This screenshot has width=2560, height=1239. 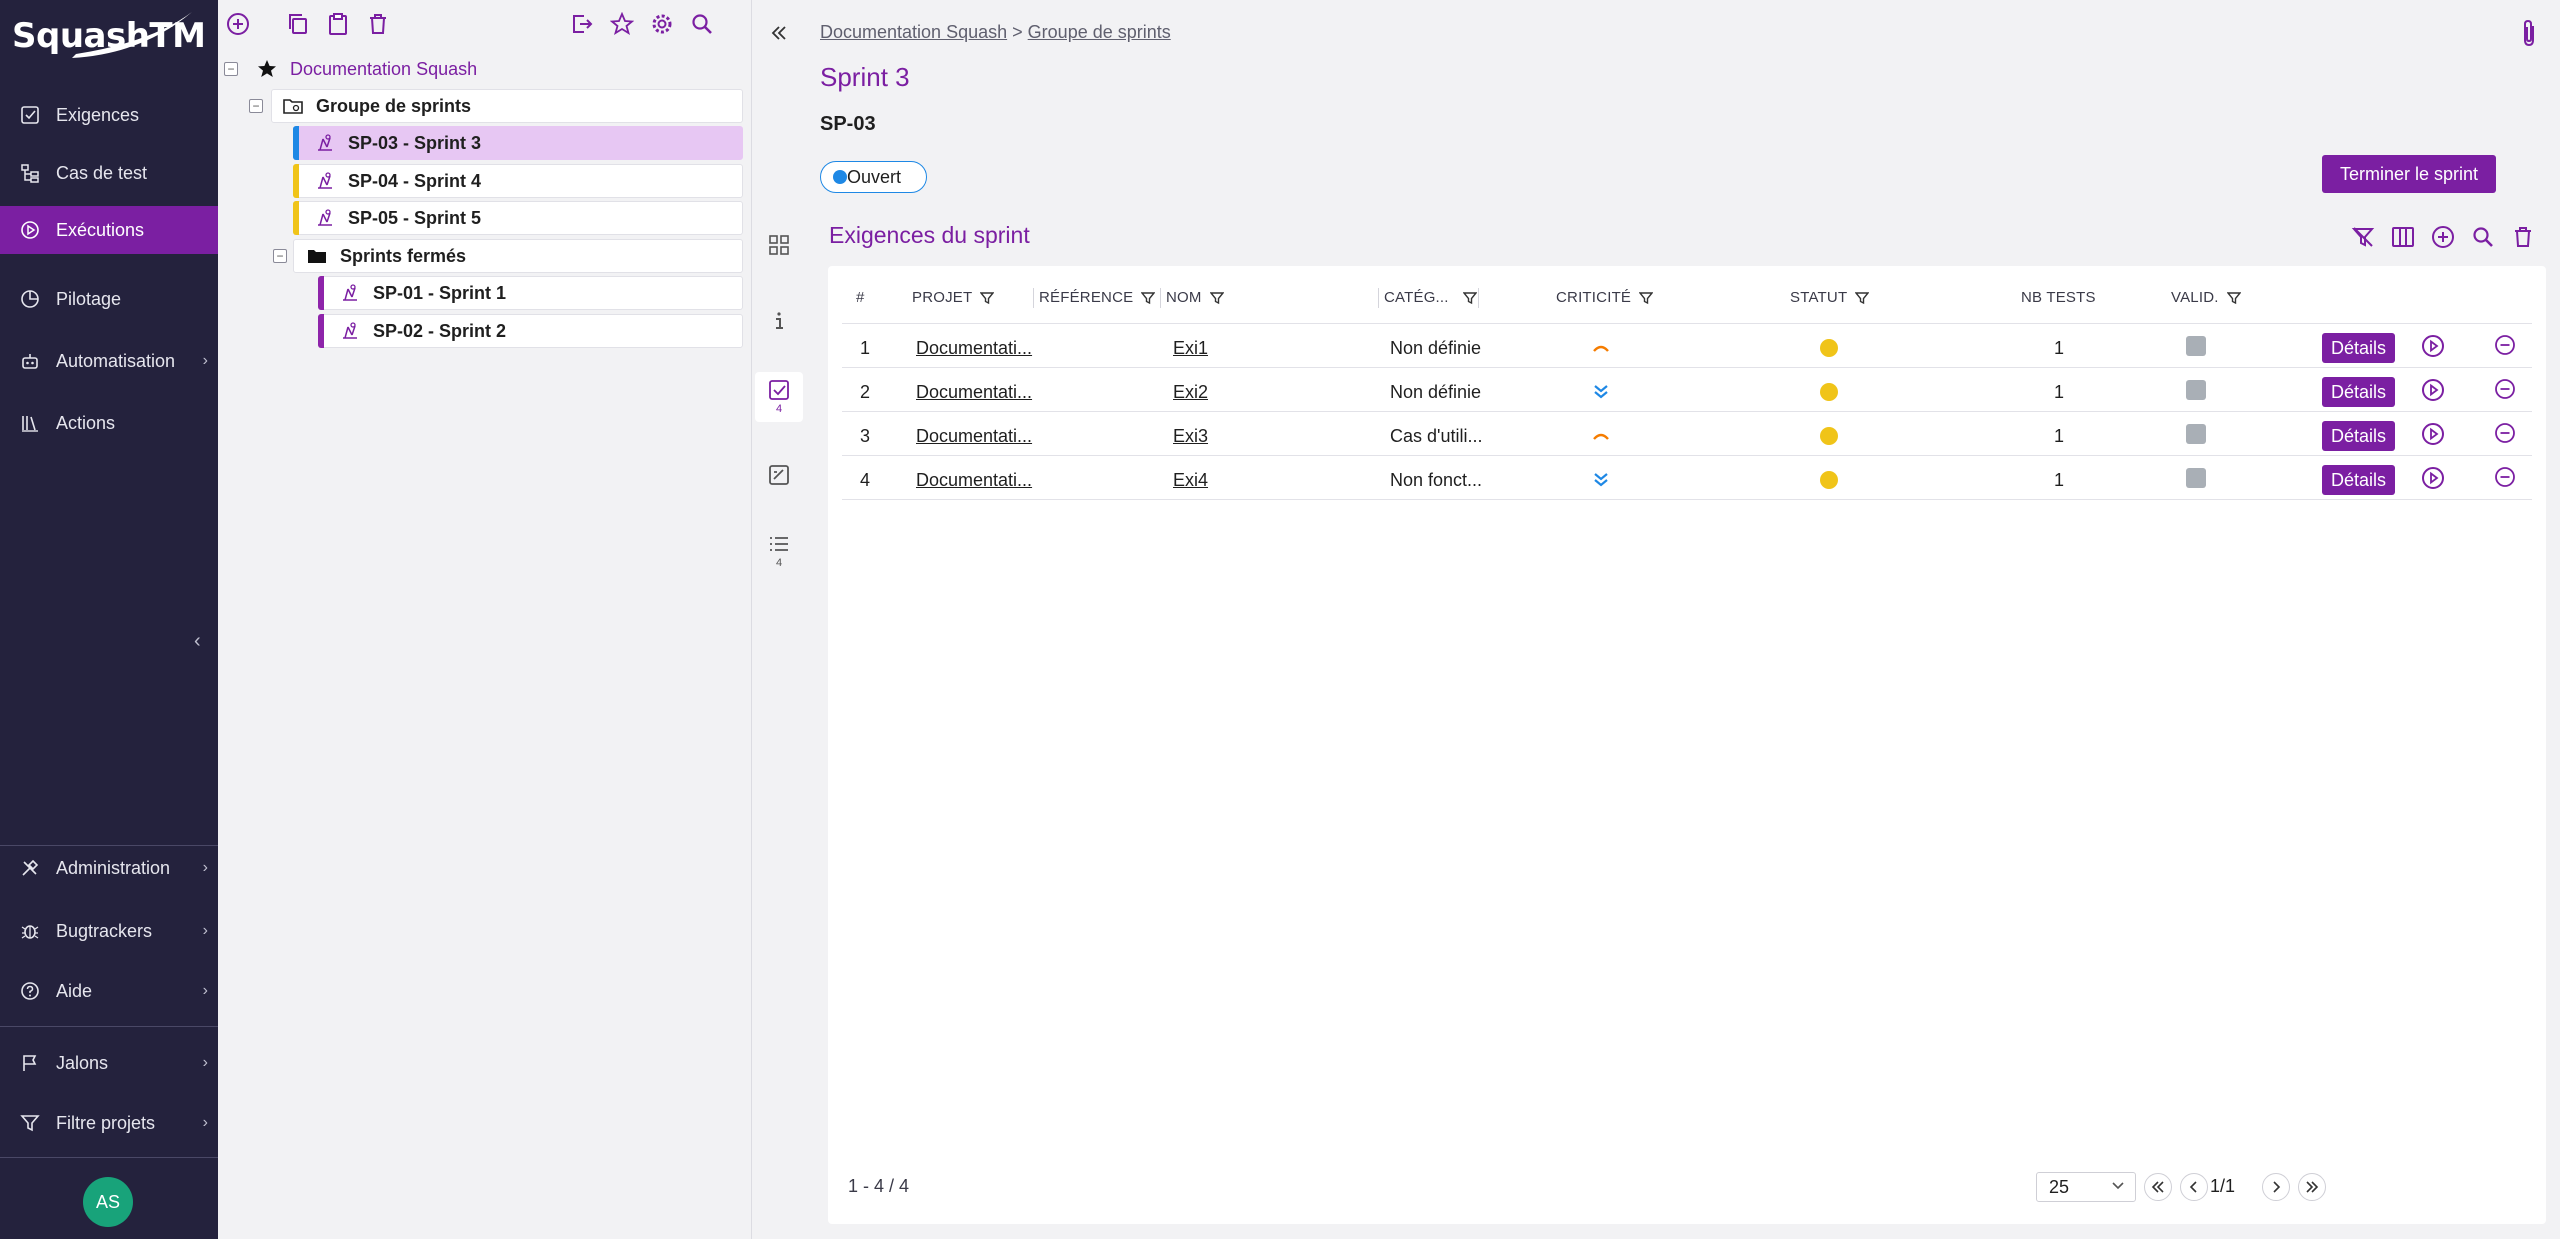 I want to click on nav-jalons: Jalons ›, so click(x=109, y=1063).